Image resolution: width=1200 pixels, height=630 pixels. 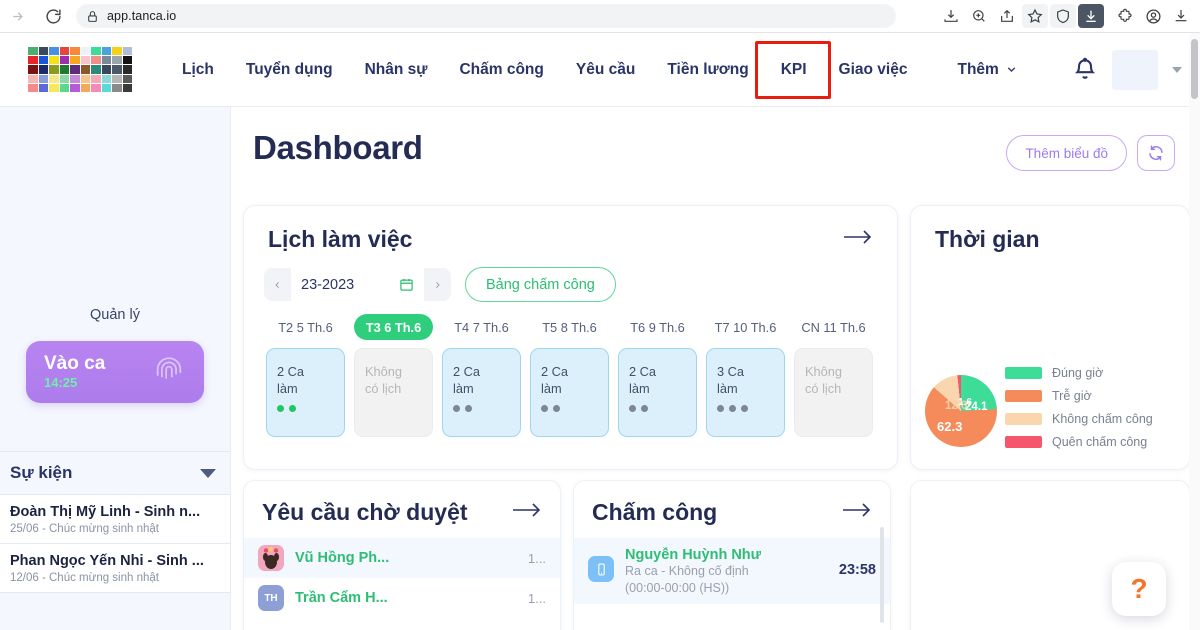 What do you see at coordinates (961, 411) in the screenshot?
I see `pie-chart: 24.1 62.3 12.0 1.6` at bounding box center [961, 411].